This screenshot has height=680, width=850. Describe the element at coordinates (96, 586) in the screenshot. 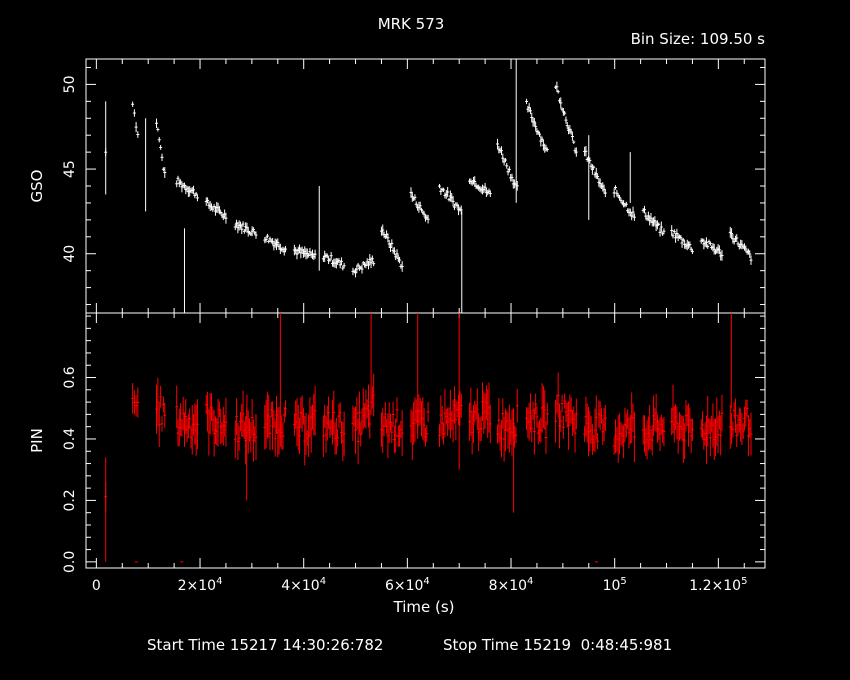

I see `x-tick-label: 0` at that location.